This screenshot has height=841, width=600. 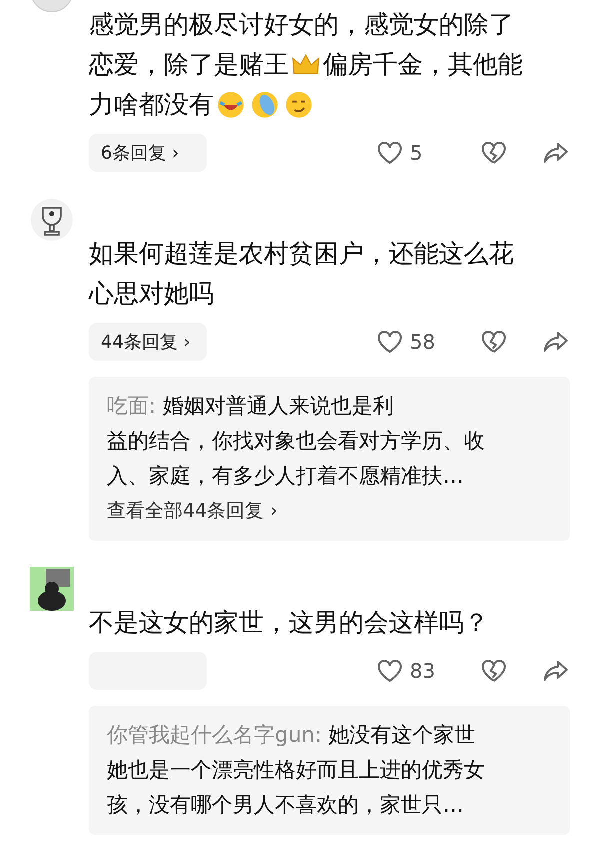 I want to click on comment-text: 感觉男的极尽讨好女的，感觉女的除了, so click(x=301, y=25).